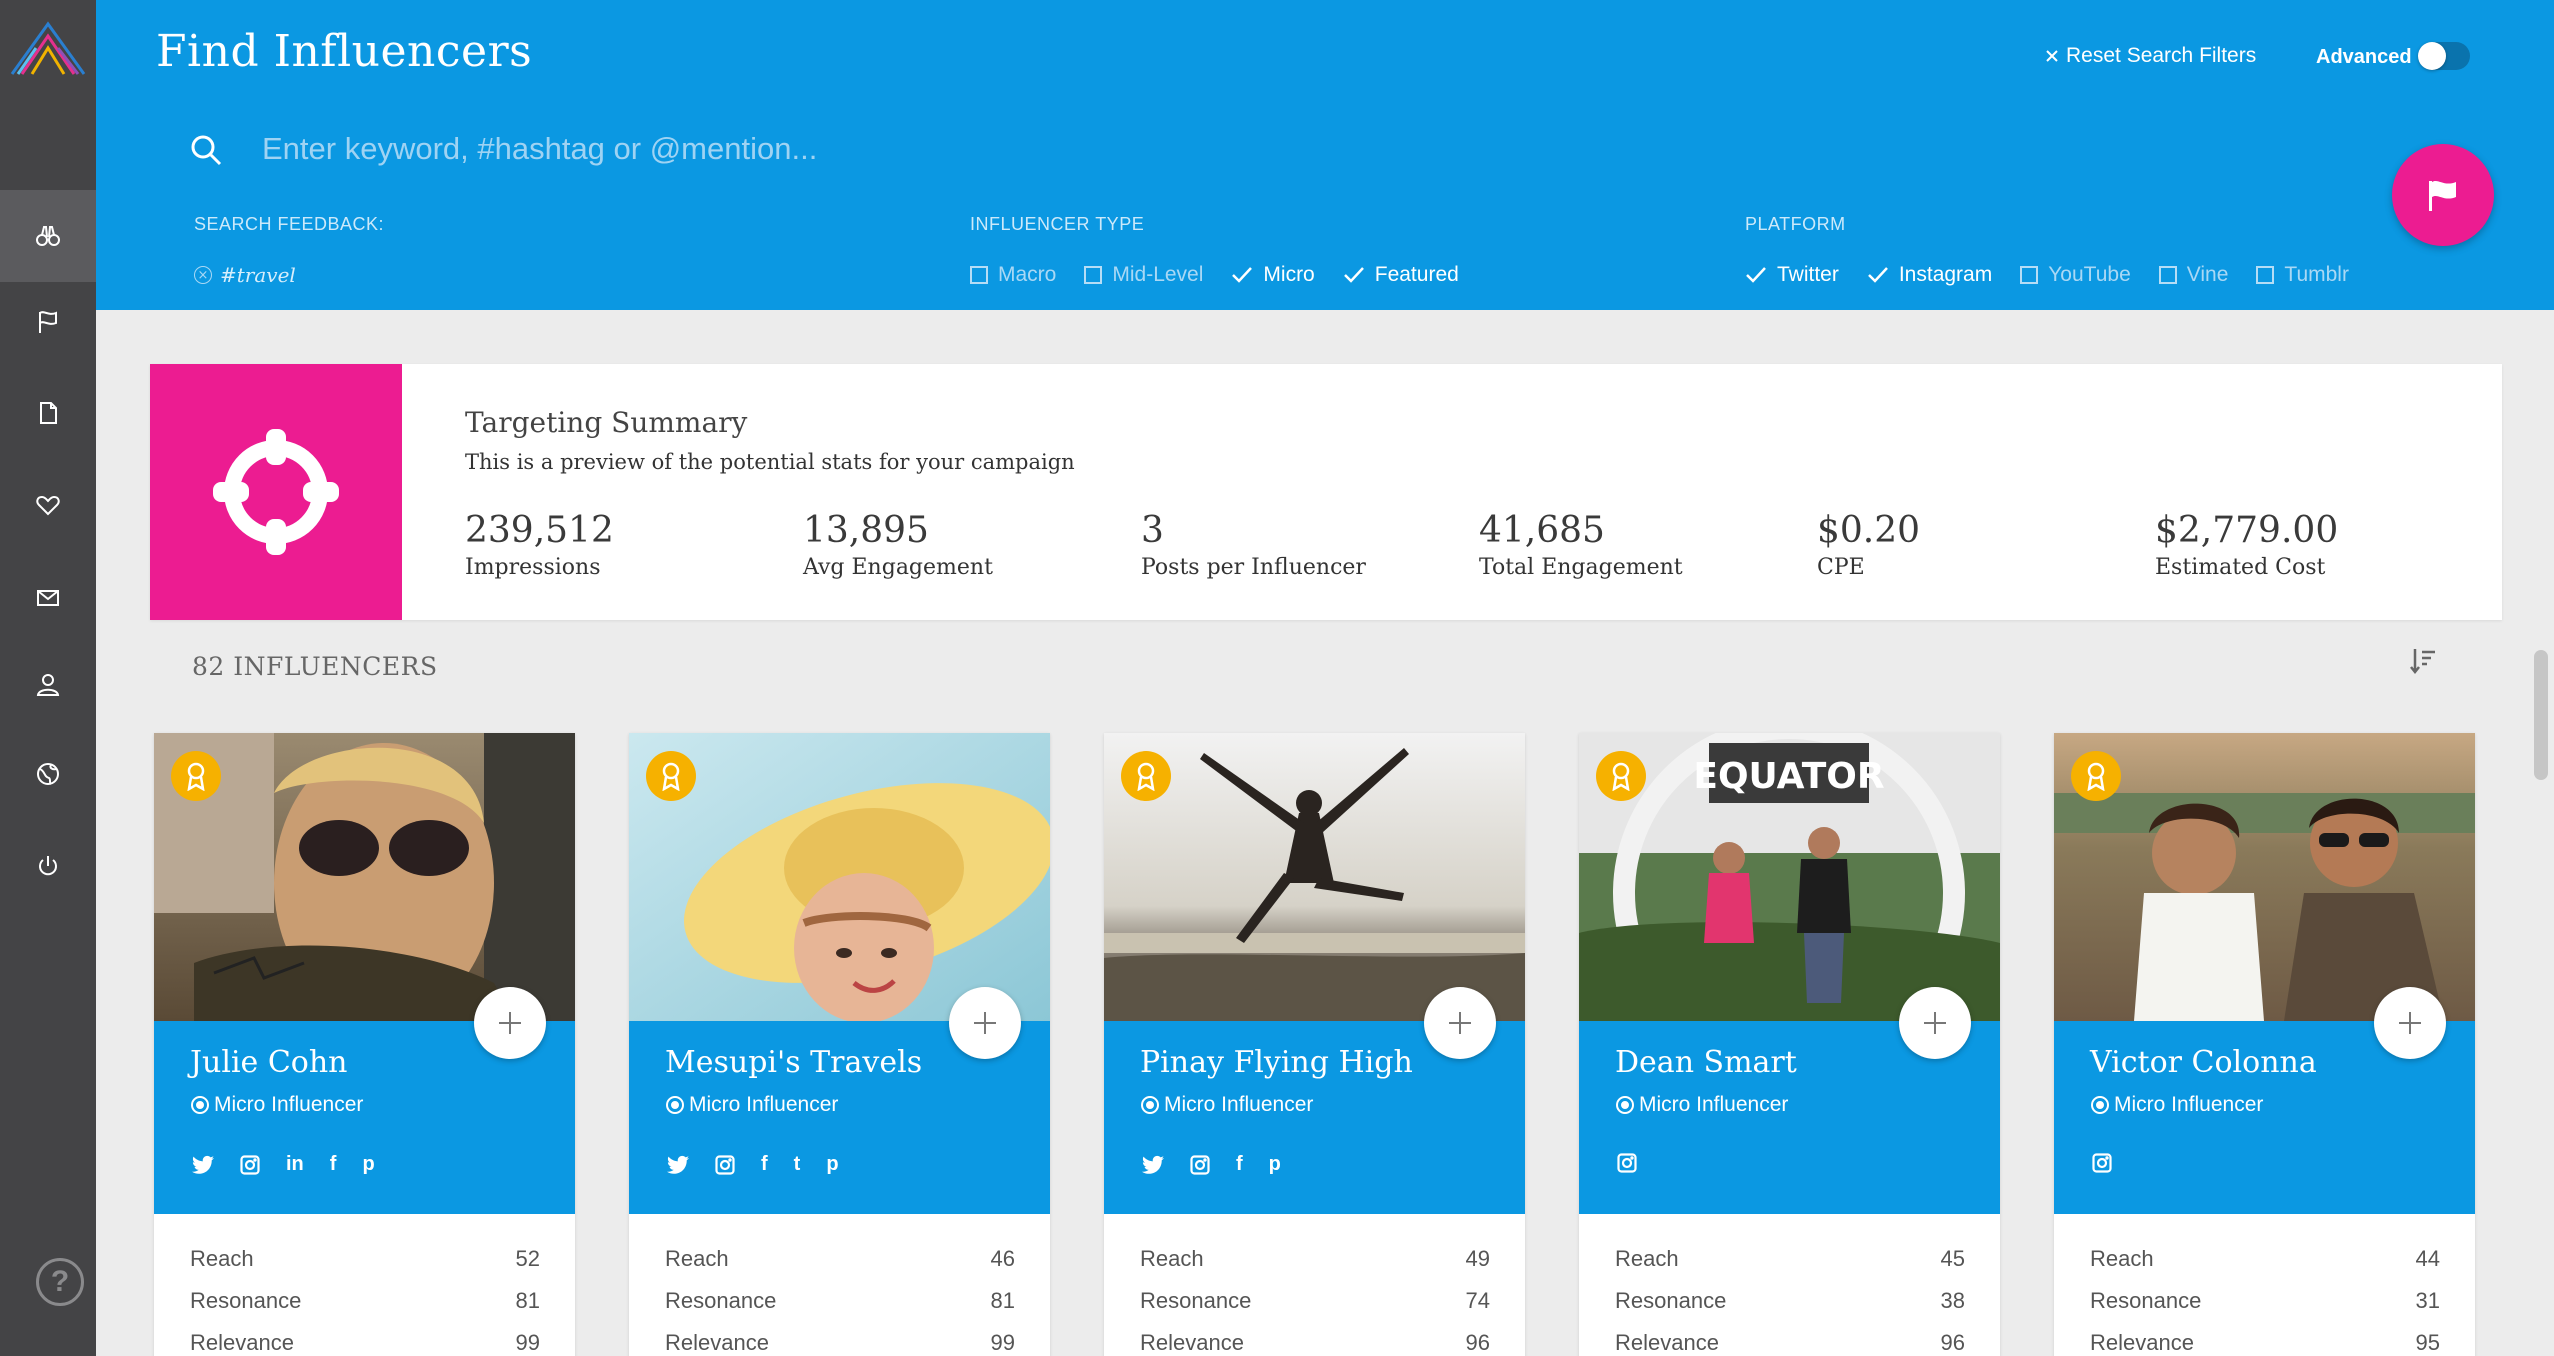  Describe the element at coordinates (753, 1164) in the screenshot. I see `social-links: ftp` at that location.